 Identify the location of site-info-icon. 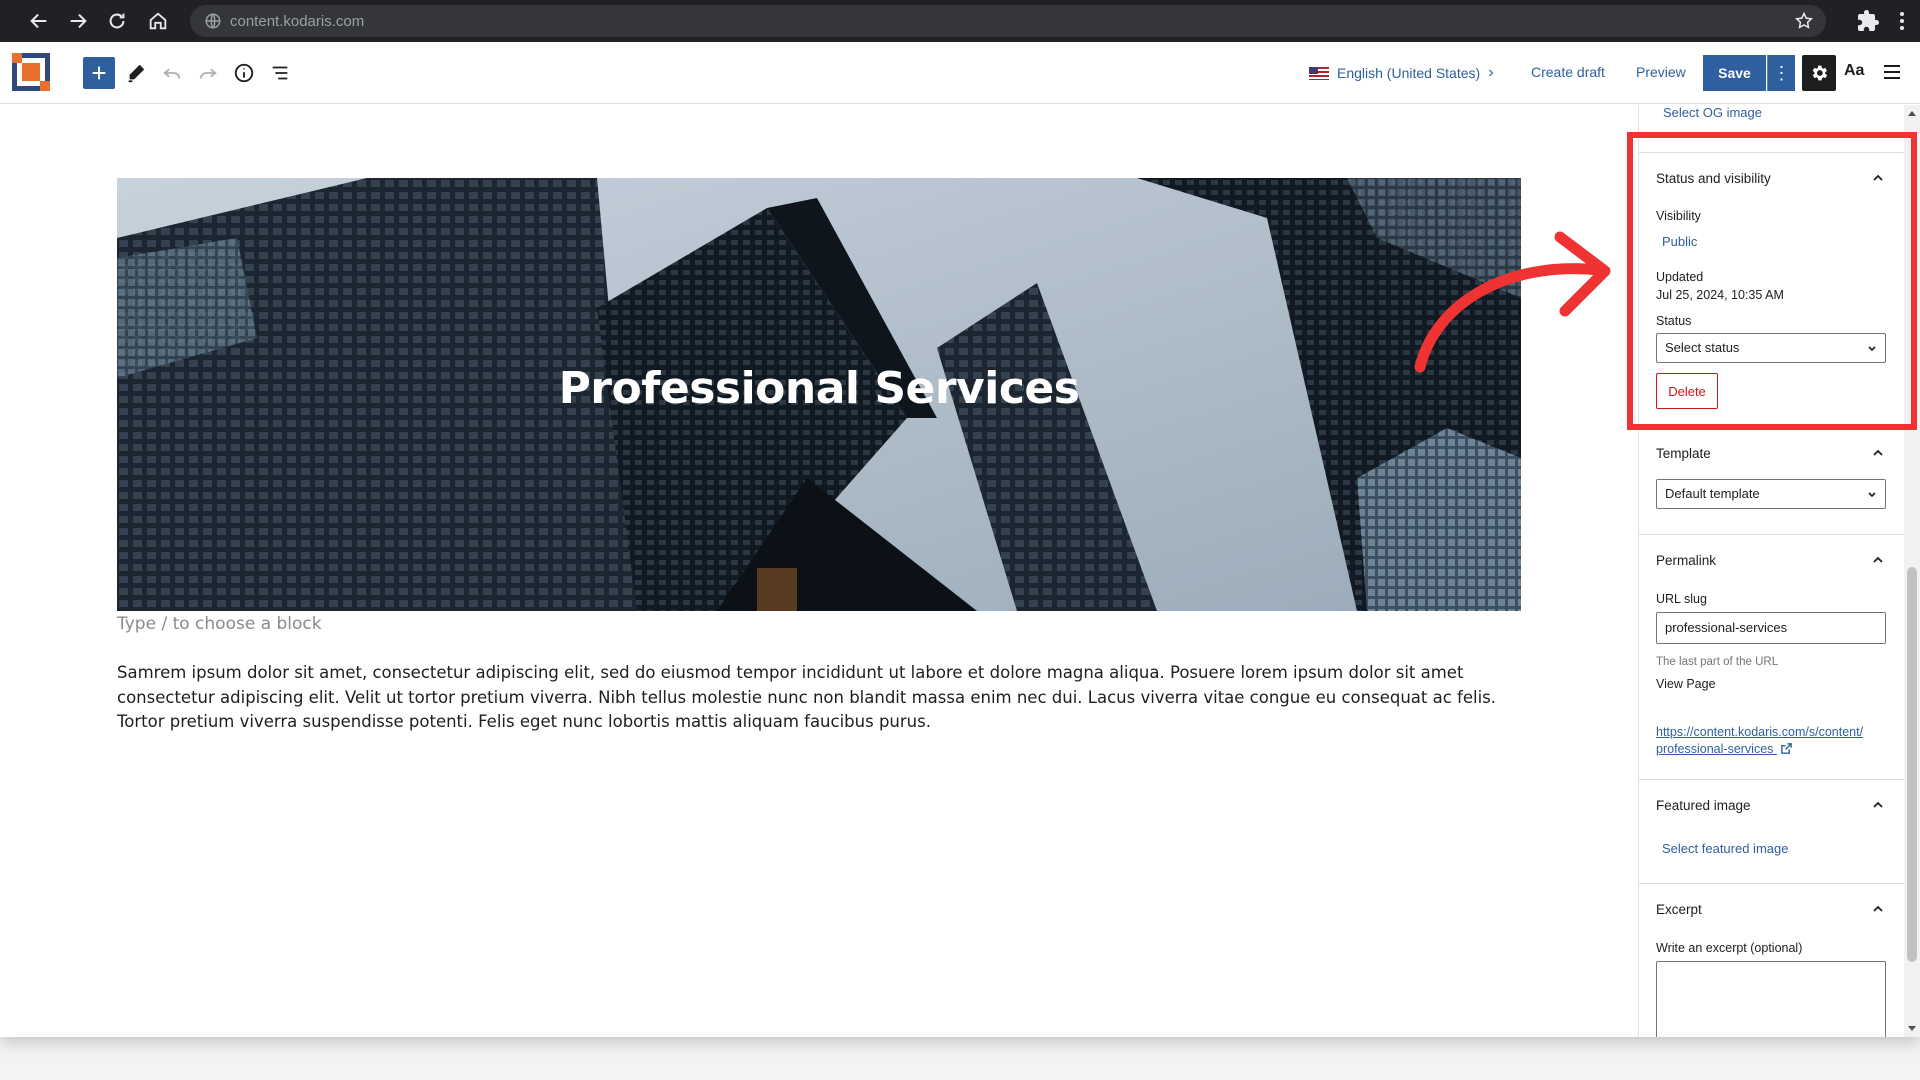
(213, 21).